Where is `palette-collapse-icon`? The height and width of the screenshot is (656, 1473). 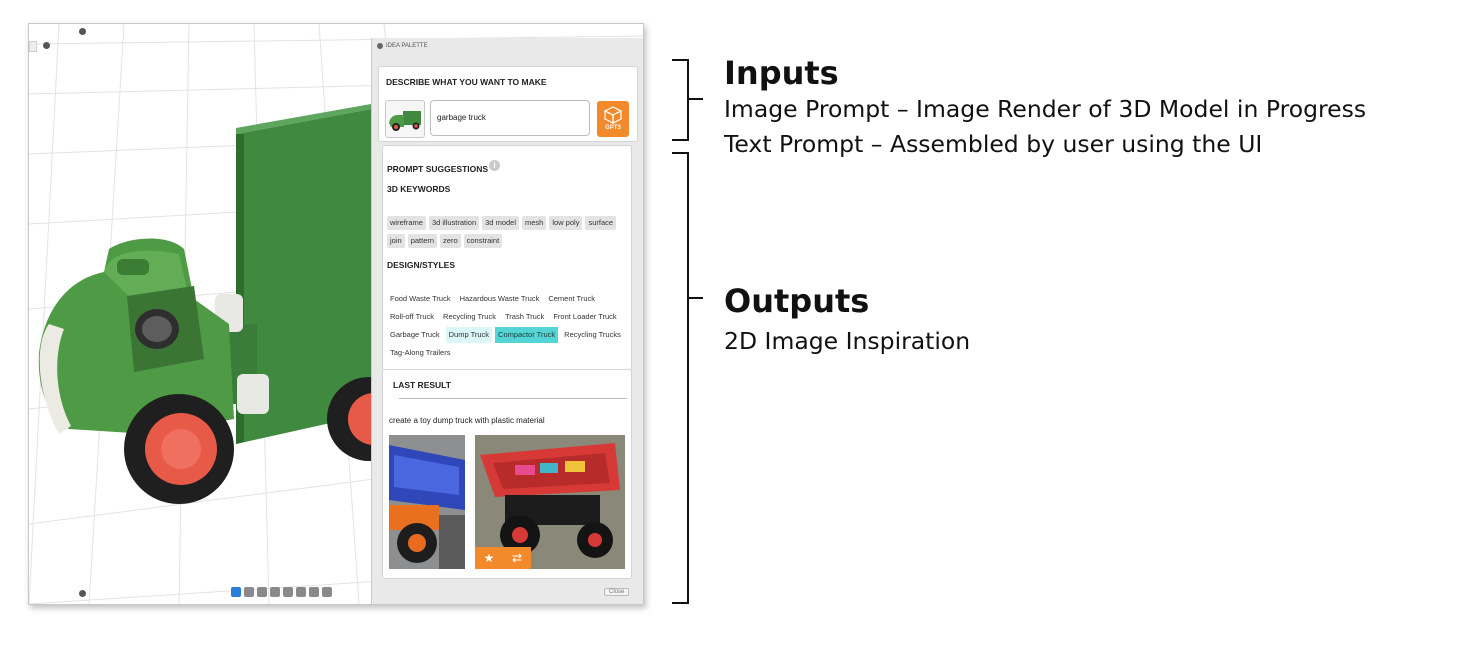 palette-collapse-icon is located at coordinates (380, 46).